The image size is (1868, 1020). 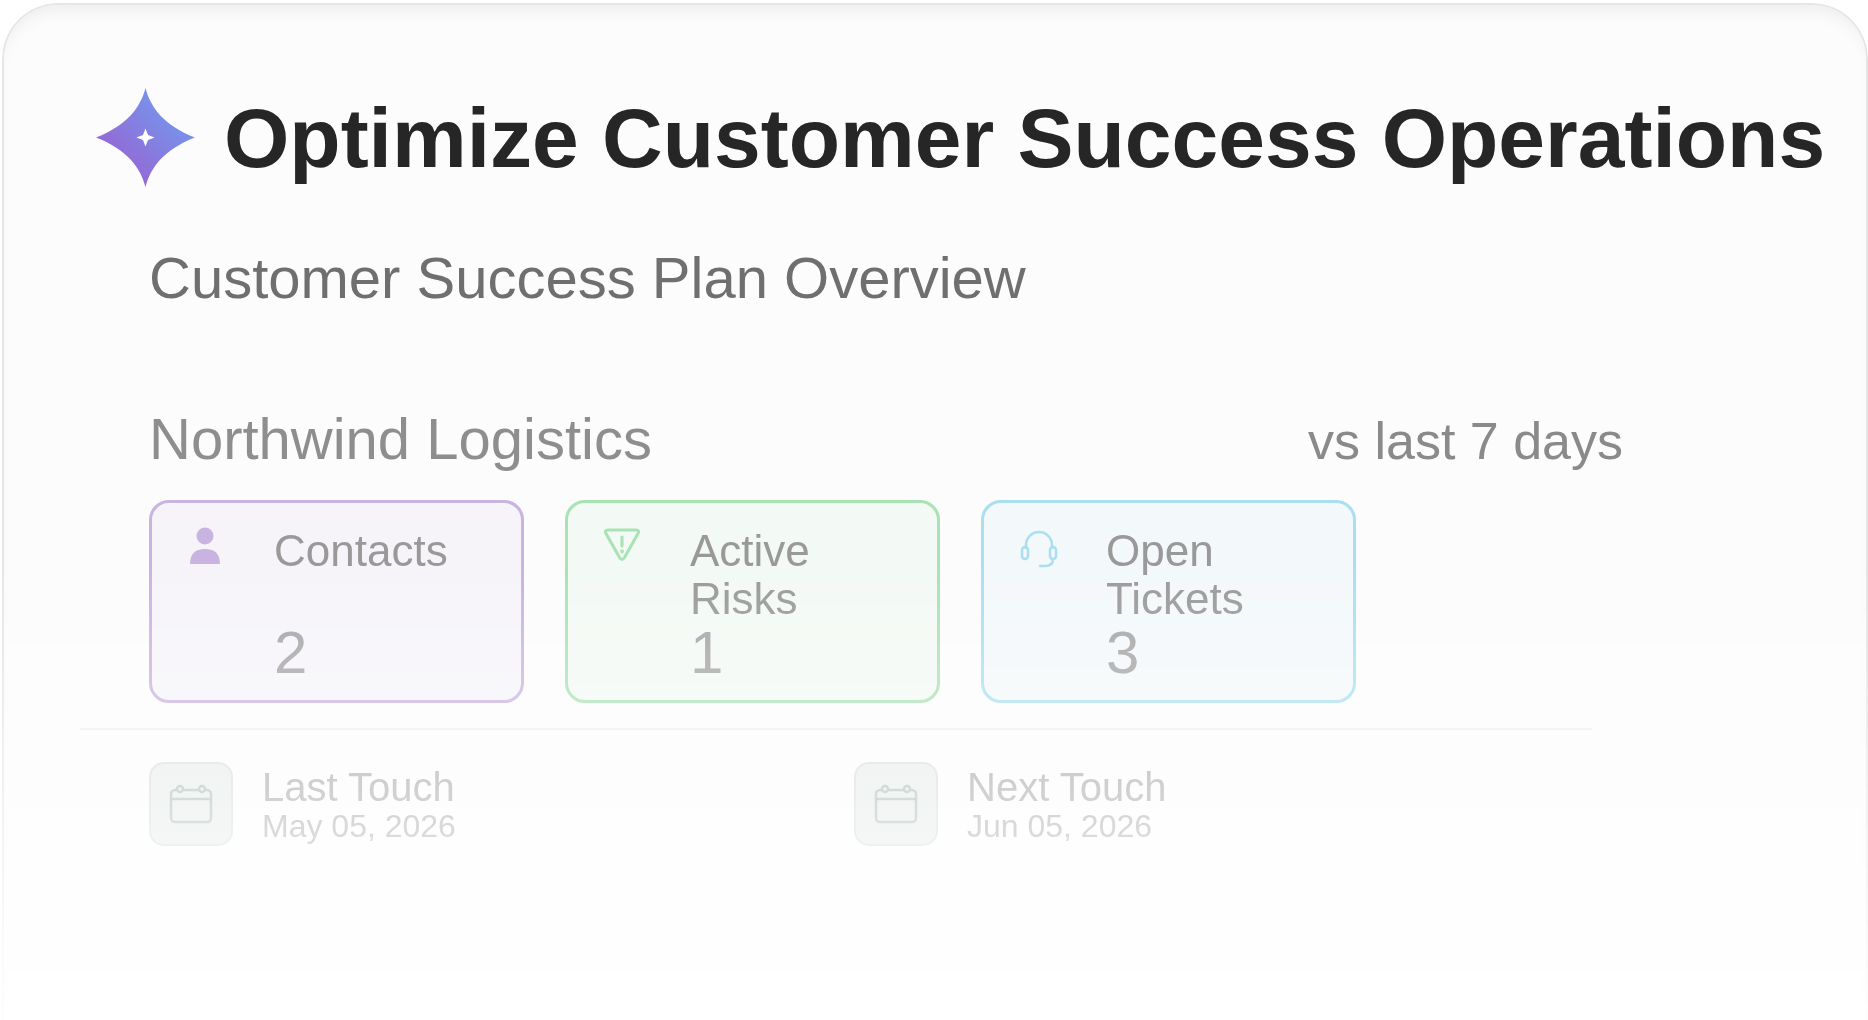 I want to click on sparkle-icon, so click(x=145, y=137).